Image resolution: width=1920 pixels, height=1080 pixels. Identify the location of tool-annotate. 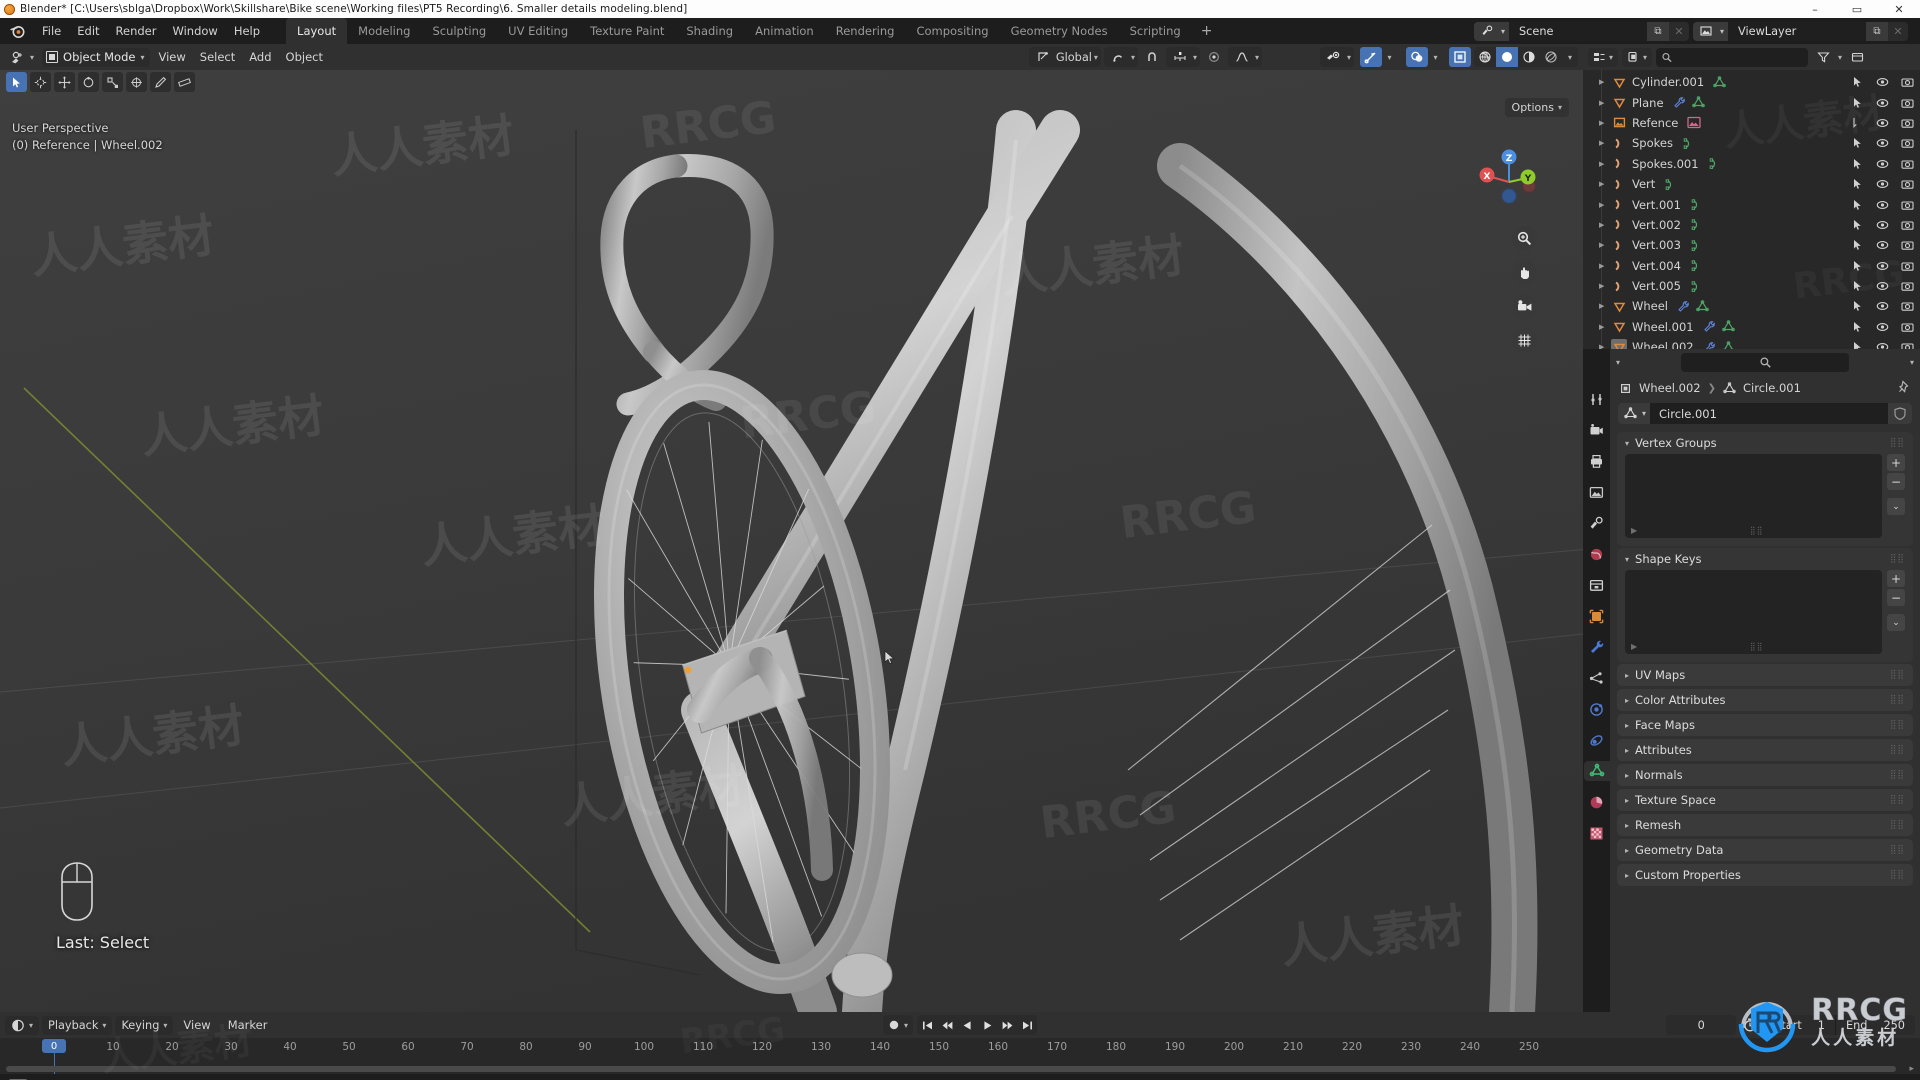
(160, 82).